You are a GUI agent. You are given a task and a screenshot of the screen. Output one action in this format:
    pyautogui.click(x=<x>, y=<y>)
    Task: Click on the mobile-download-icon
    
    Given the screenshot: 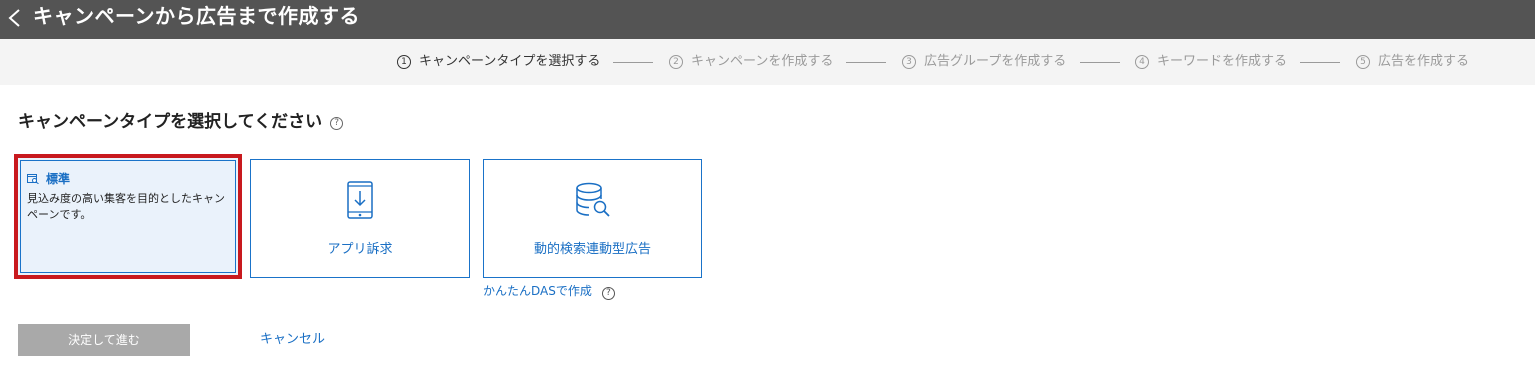 What is the action you would take?
    pyautogui.click(x=360, y=200)
    